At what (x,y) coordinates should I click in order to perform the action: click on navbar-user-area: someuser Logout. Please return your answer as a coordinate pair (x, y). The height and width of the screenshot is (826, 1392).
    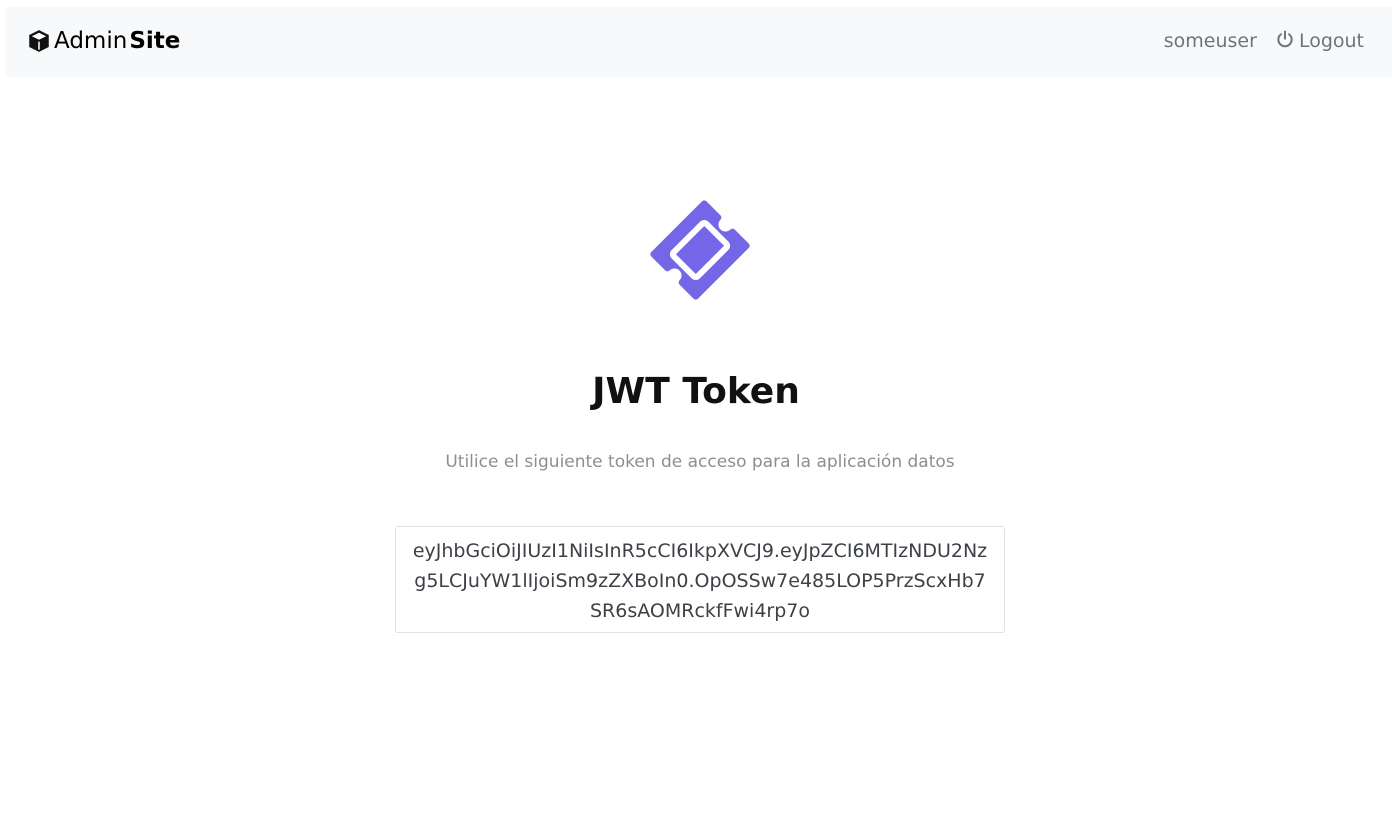
    Looking at the image, I should click on (1264, 41).